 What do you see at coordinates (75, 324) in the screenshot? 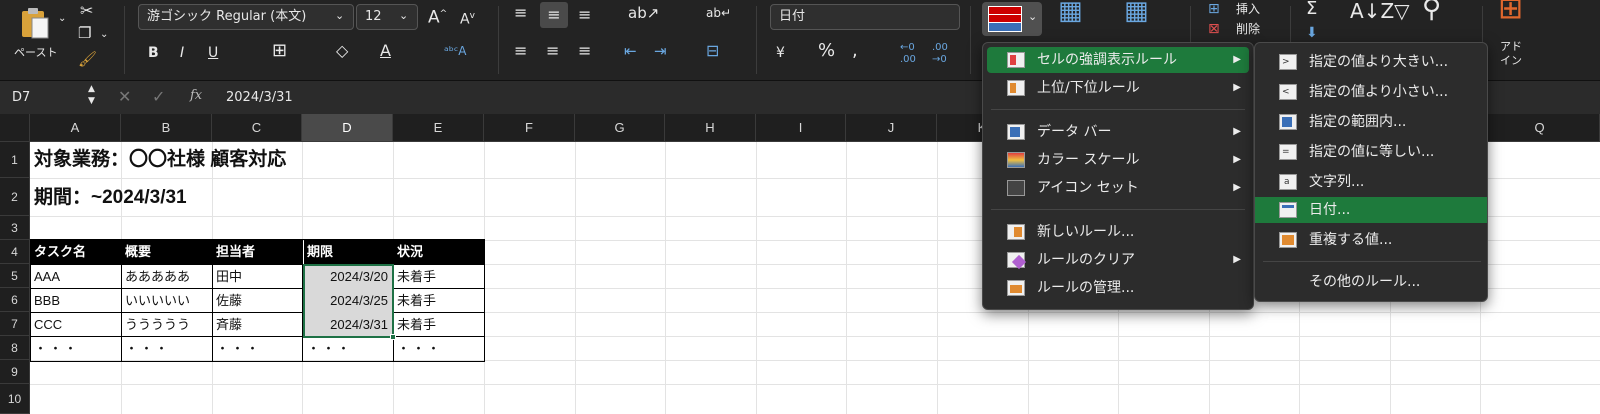
I see `table-cell: CCC` at bounding box center [75, 324].